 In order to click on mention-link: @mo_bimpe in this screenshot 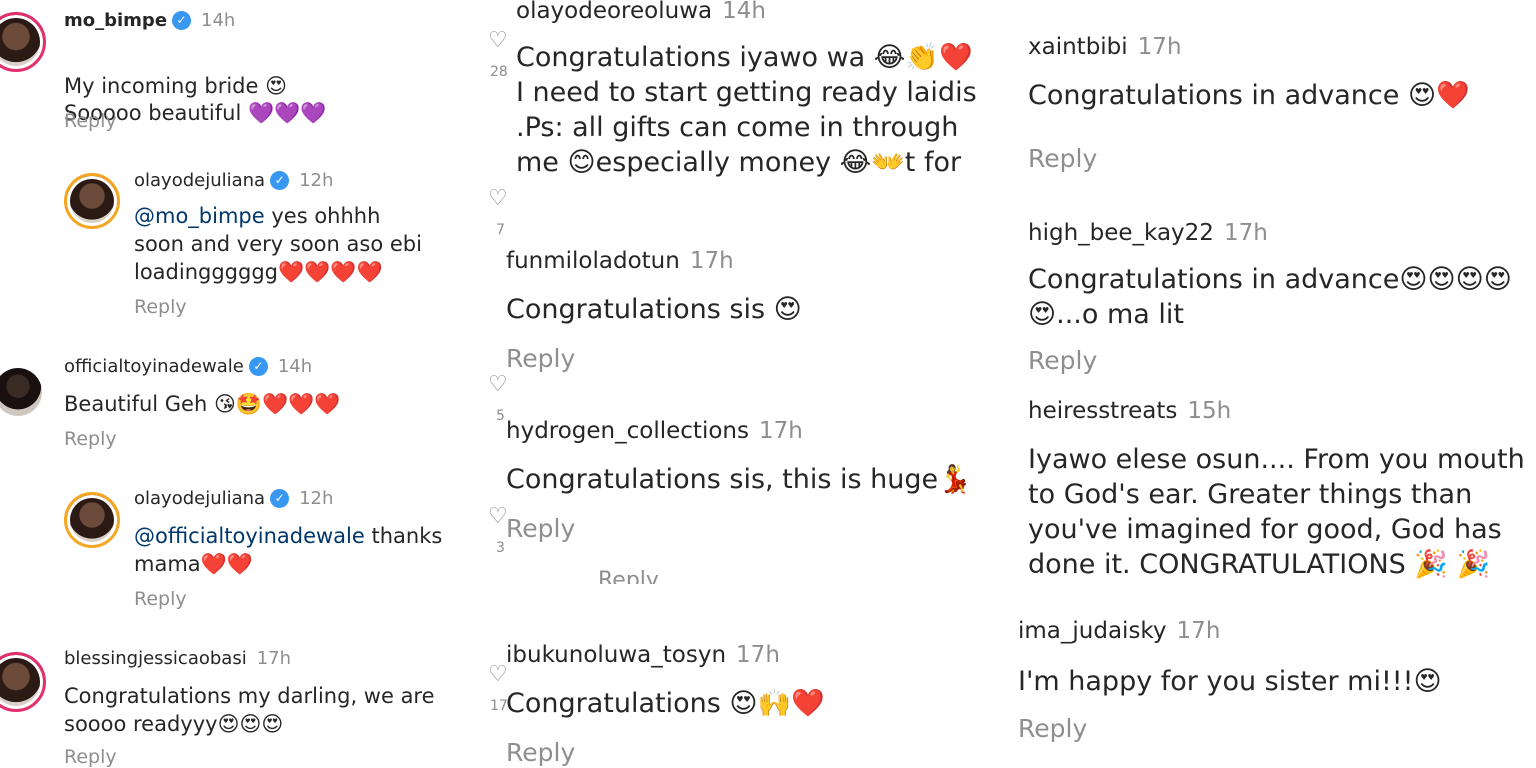, I will do `click(199, 216)`.